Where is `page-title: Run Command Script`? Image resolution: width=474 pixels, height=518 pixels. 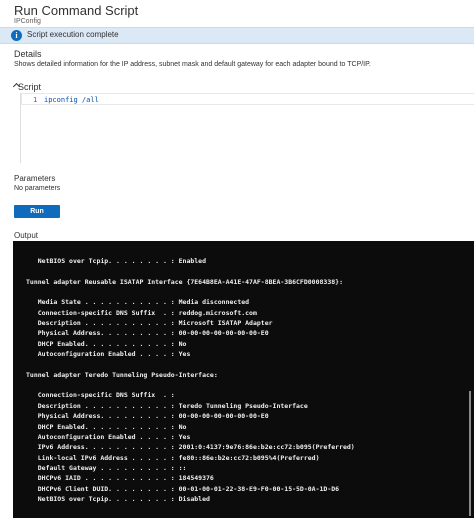
page-title: Run Command Script is located at coordinates (76, 10).